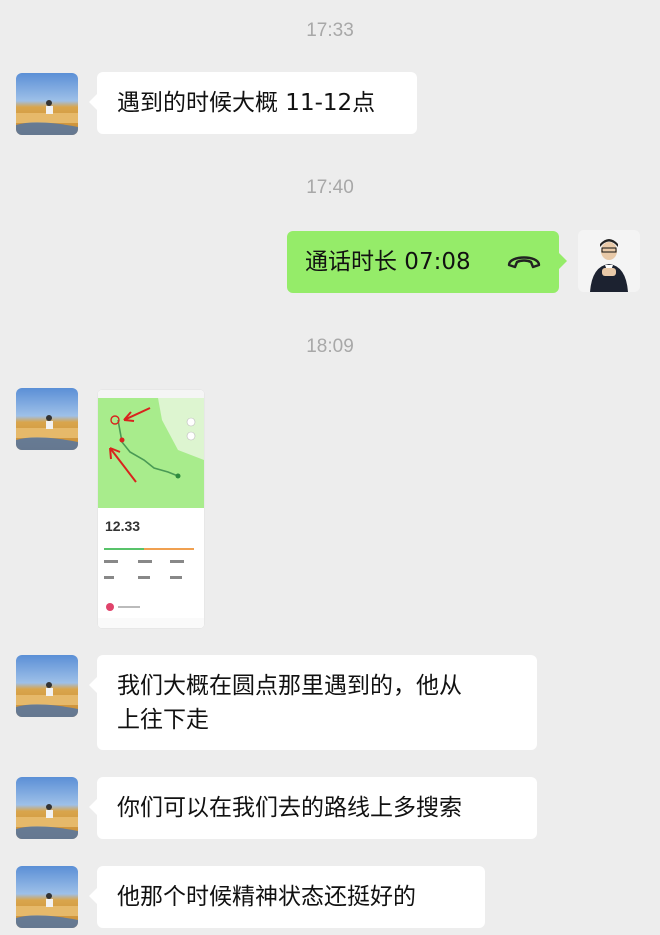 The height and width of the screenshot is (935, 660). I want to click on route-map, so click(151, 509).